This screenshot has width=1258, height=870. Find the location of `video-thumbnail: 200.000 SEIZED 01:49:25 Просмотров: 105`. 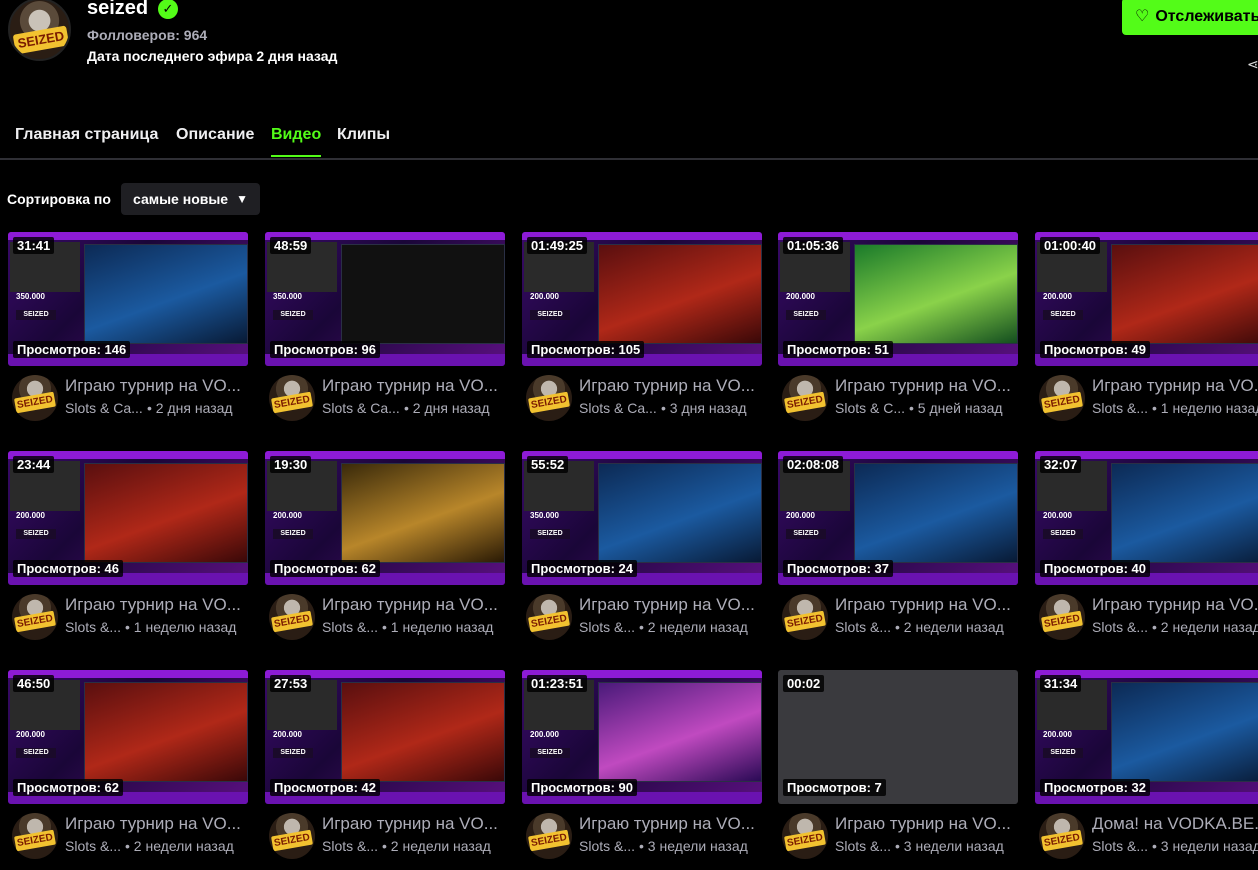

video-thumbnail: 200.000 SEIZED 01:49:25 Просмотров: 105 is located at coordinates (642, 299).